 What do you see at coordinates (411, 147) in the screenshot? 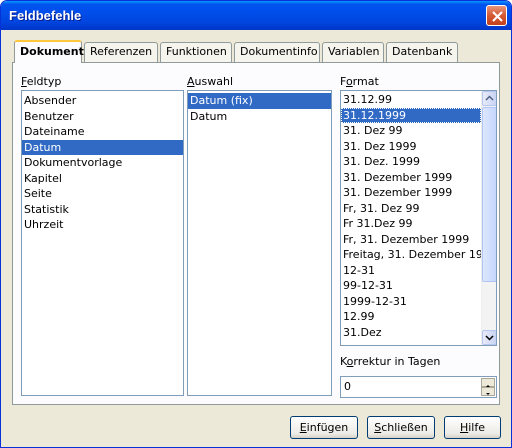
I see `format-item: 31. Dez 1999` at bounding box center [411, 147].